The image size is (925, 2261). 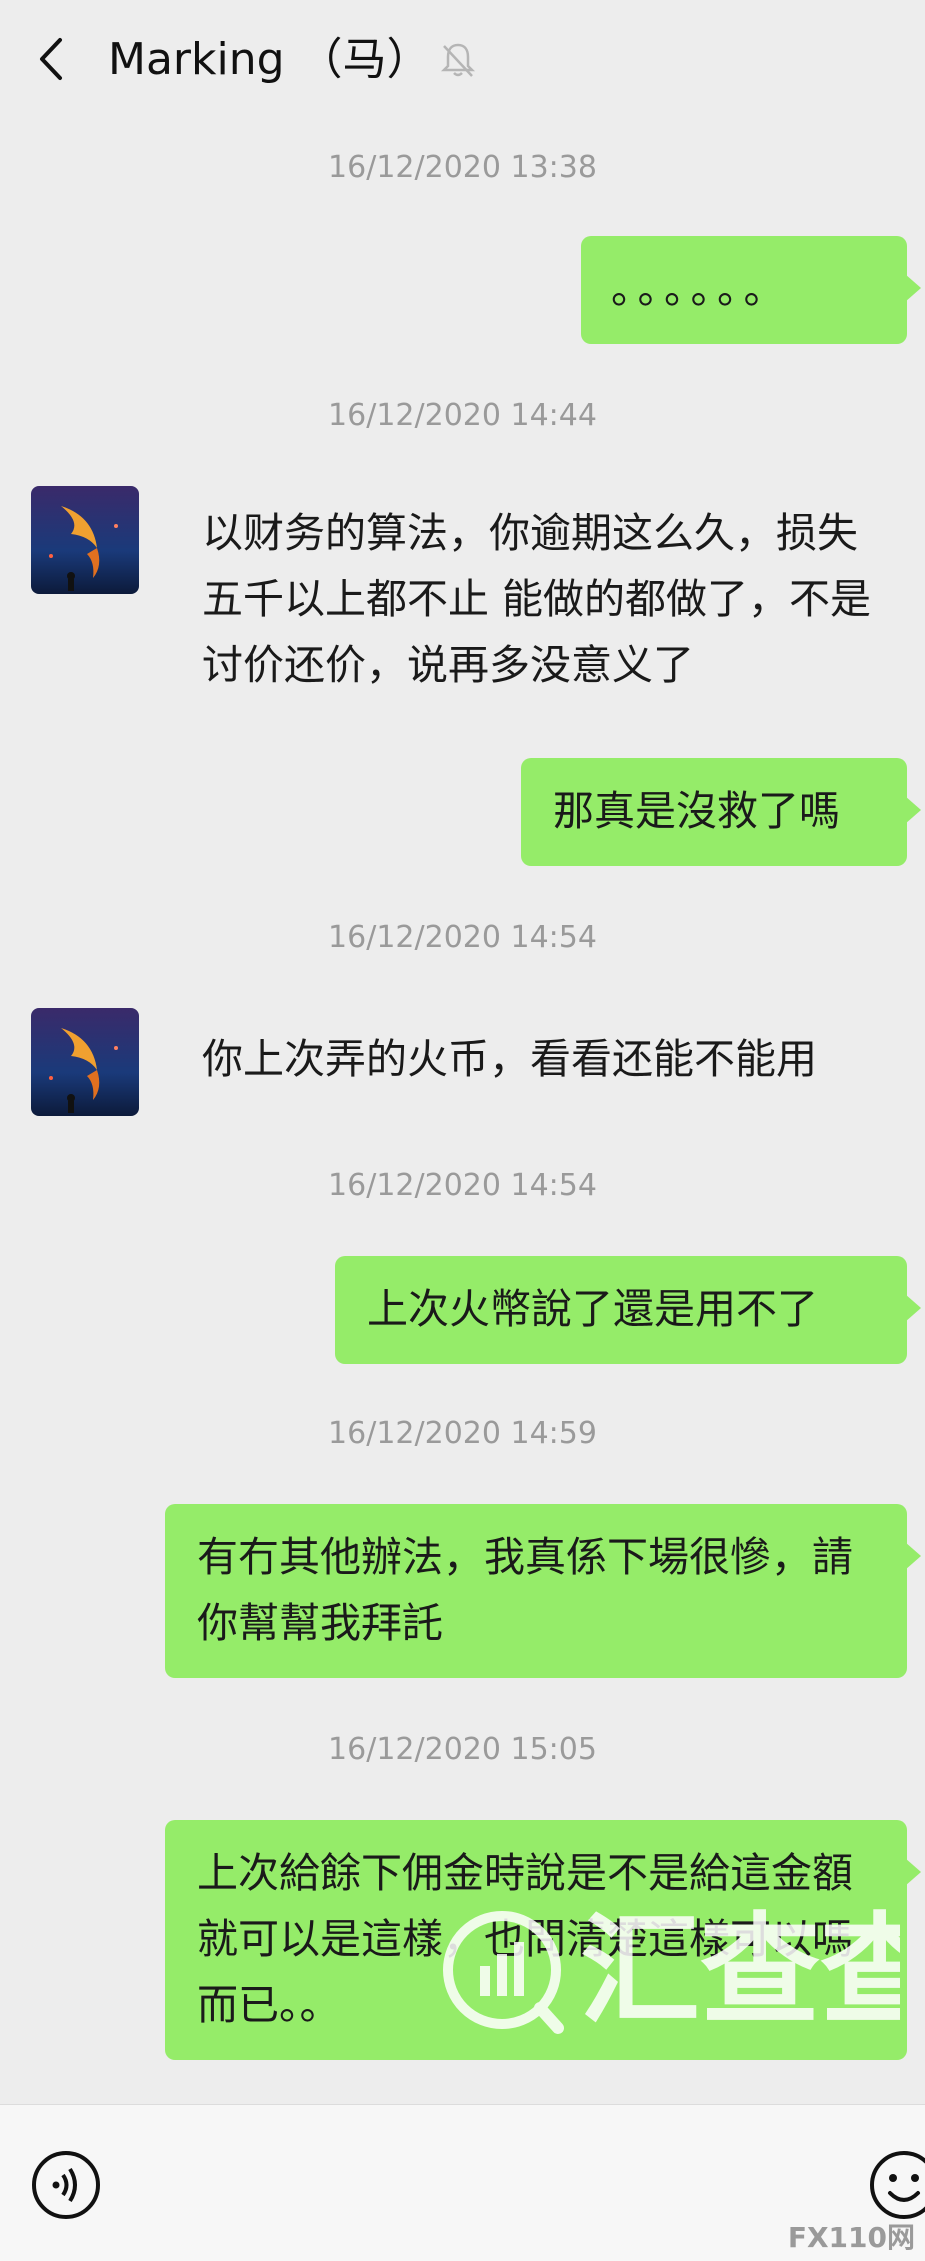 What do you see at coordinates (751, 290) in the screenshot?
I see `message-bubble-outgoing: 。。。。。。` at bounding box center [751, 290].